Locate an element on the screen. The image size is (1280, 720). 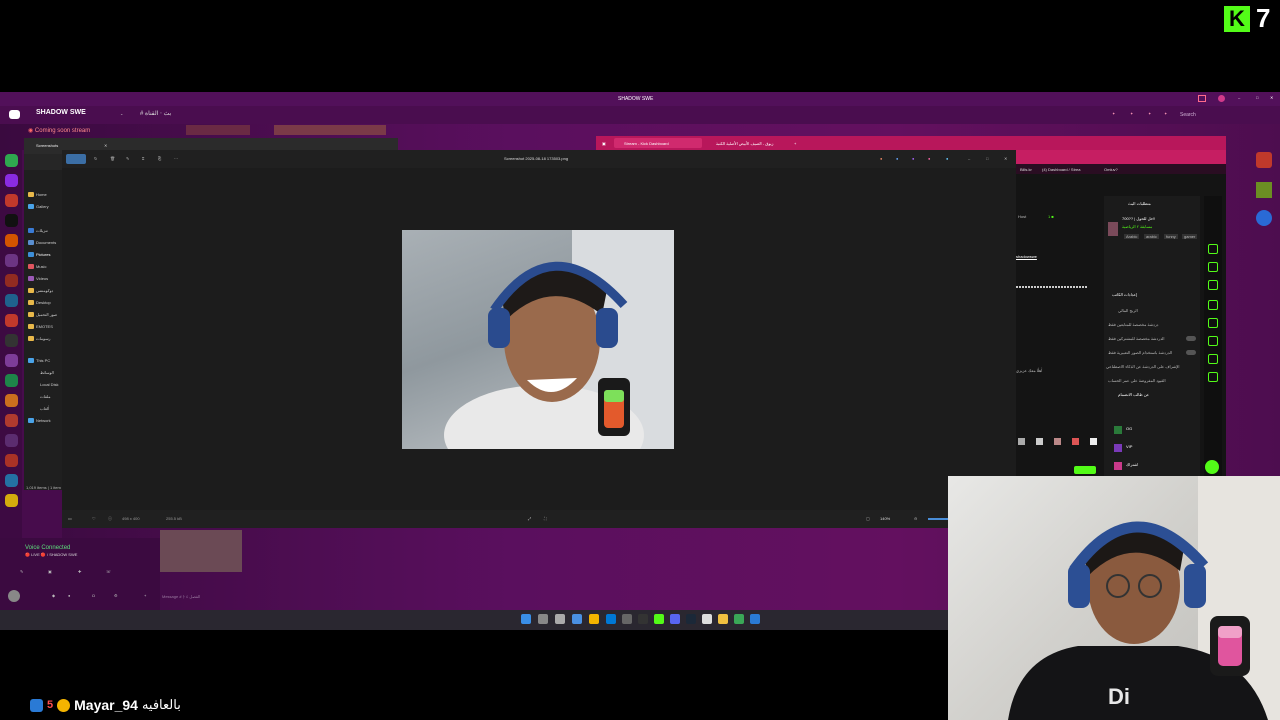
sidebar-item: صور التحميل is located at coordinates (46, 314).